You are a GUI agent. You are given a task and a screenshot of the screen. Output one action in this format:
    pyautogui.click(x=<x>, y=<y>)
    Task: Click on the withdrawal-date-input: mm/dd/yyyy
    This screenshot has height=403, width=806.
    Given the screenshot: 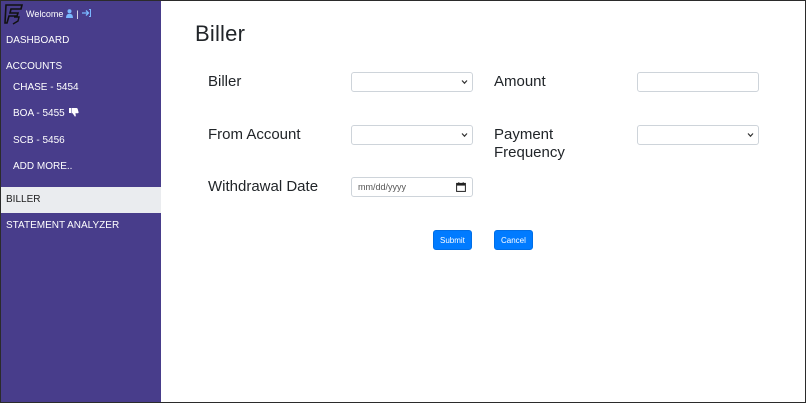 What is the action you would take?
    pyautogui.click(x=412, y=187)
    